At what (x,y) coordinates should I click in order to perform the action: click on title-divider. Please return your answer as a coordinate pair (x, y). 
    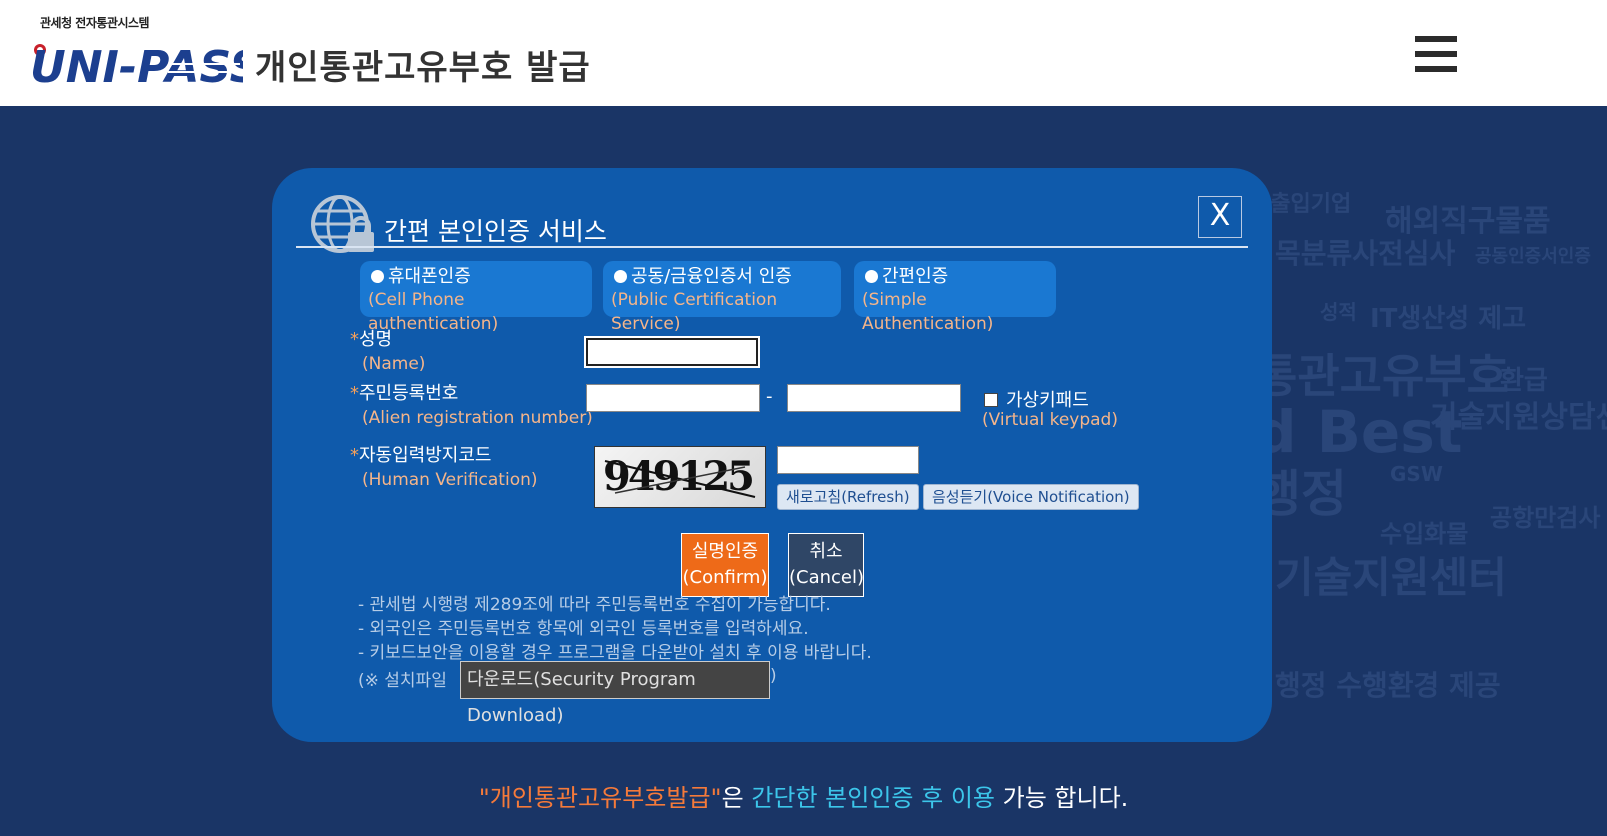
    Looking at the image, I should click on (772, 247).